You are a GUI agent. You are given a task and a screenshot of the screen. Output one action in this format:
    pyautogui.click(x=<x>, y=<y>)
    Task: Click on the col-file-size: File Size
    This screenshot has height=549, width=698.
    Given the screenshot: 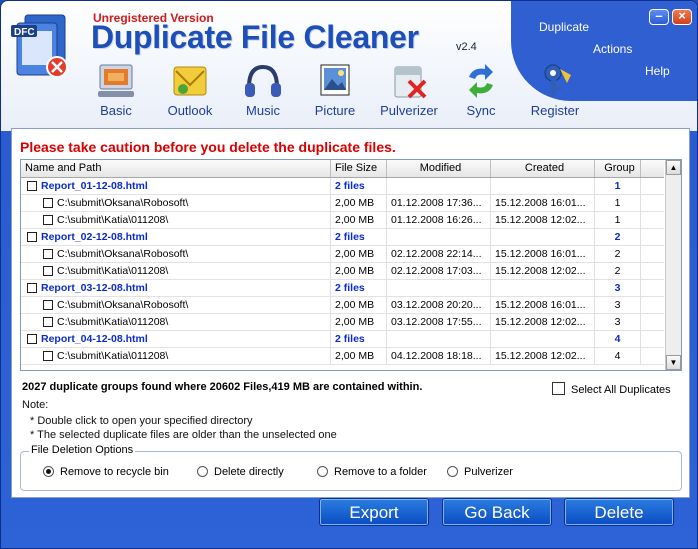 What is the action you would take?
    pyautogui.click(x=359, y=168)
    